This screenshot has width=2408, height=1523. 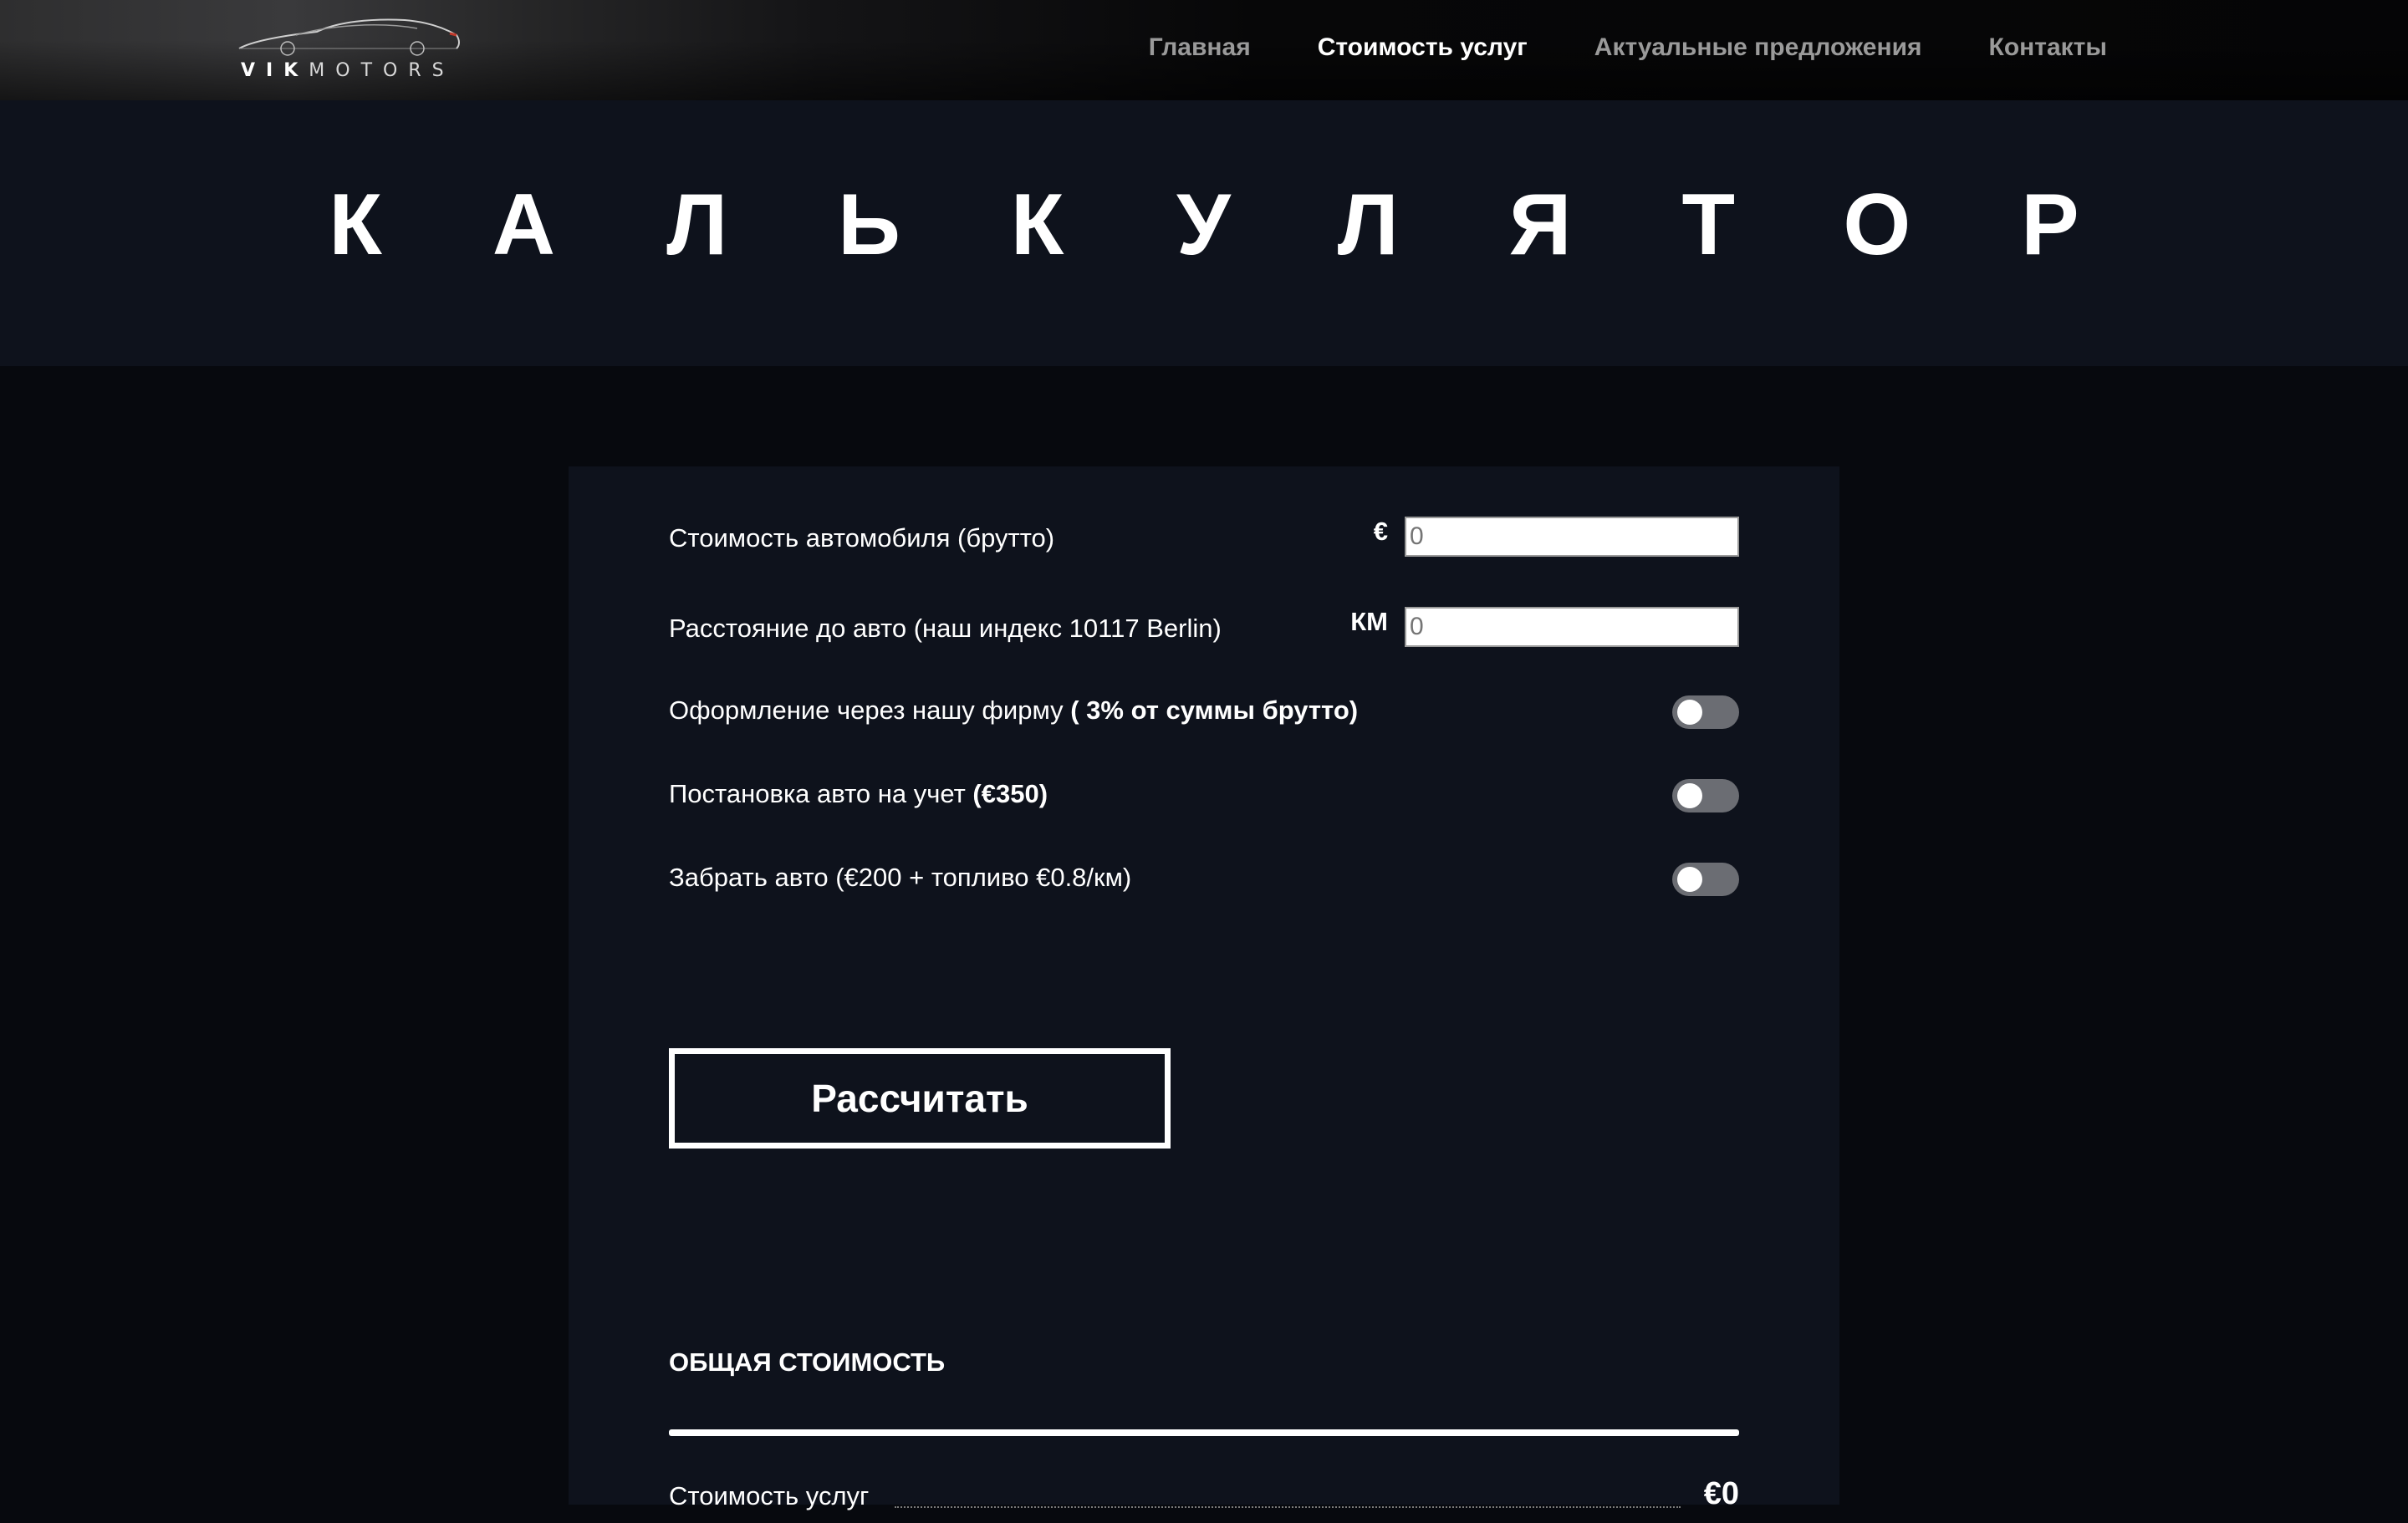 I want to click on registration-firm-label-bold: ( 3% от суммы брутто), so click(x=1215, y=710).